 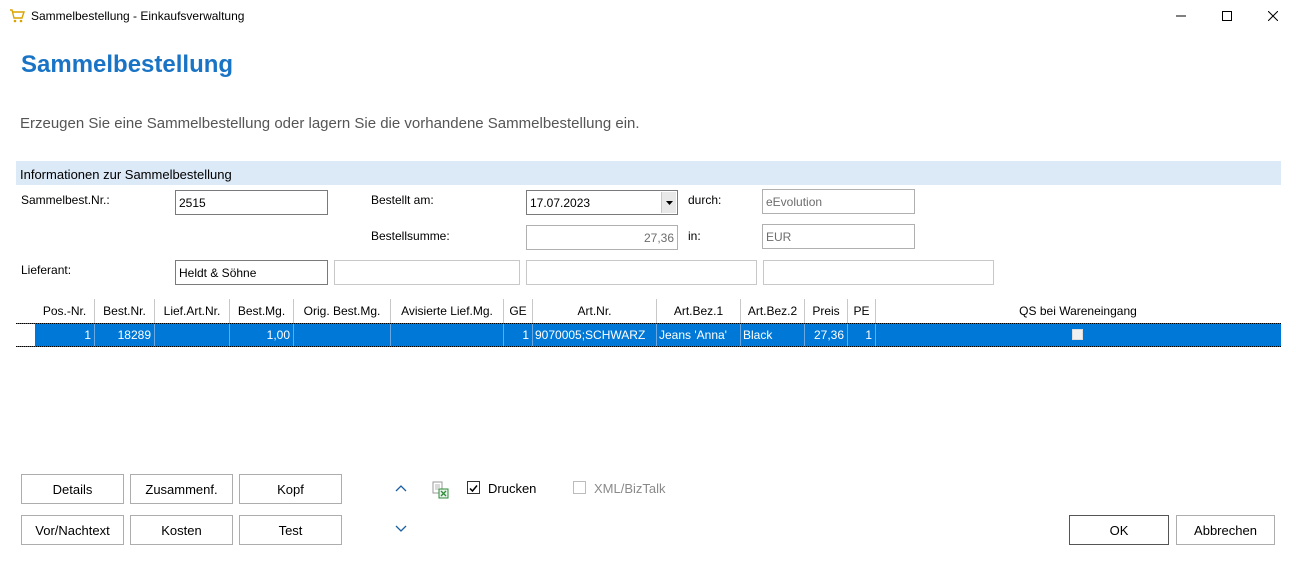 I want to click on close-icon, so click(x=1273, y=16).